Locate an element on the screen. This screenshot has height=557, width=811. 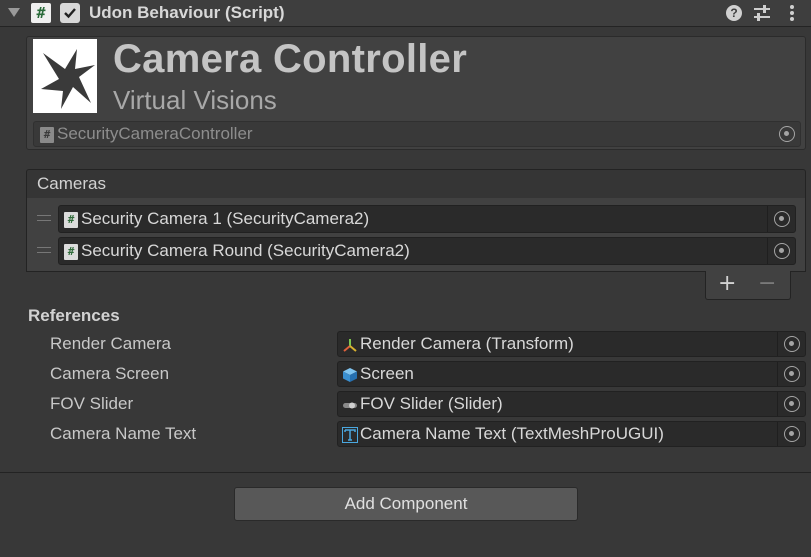
virtual-visions-logo is located at coordinates (65, 76).